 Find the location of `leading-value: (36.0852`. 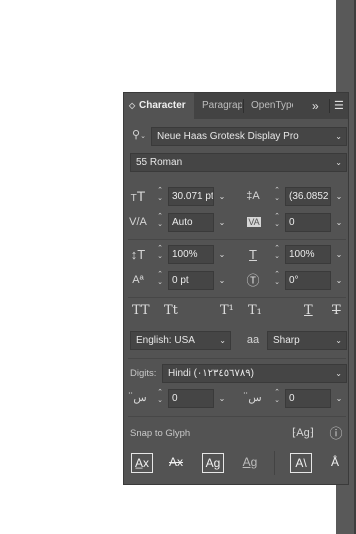

leading-value: (36.0852 is located at coordinates (309, 196).